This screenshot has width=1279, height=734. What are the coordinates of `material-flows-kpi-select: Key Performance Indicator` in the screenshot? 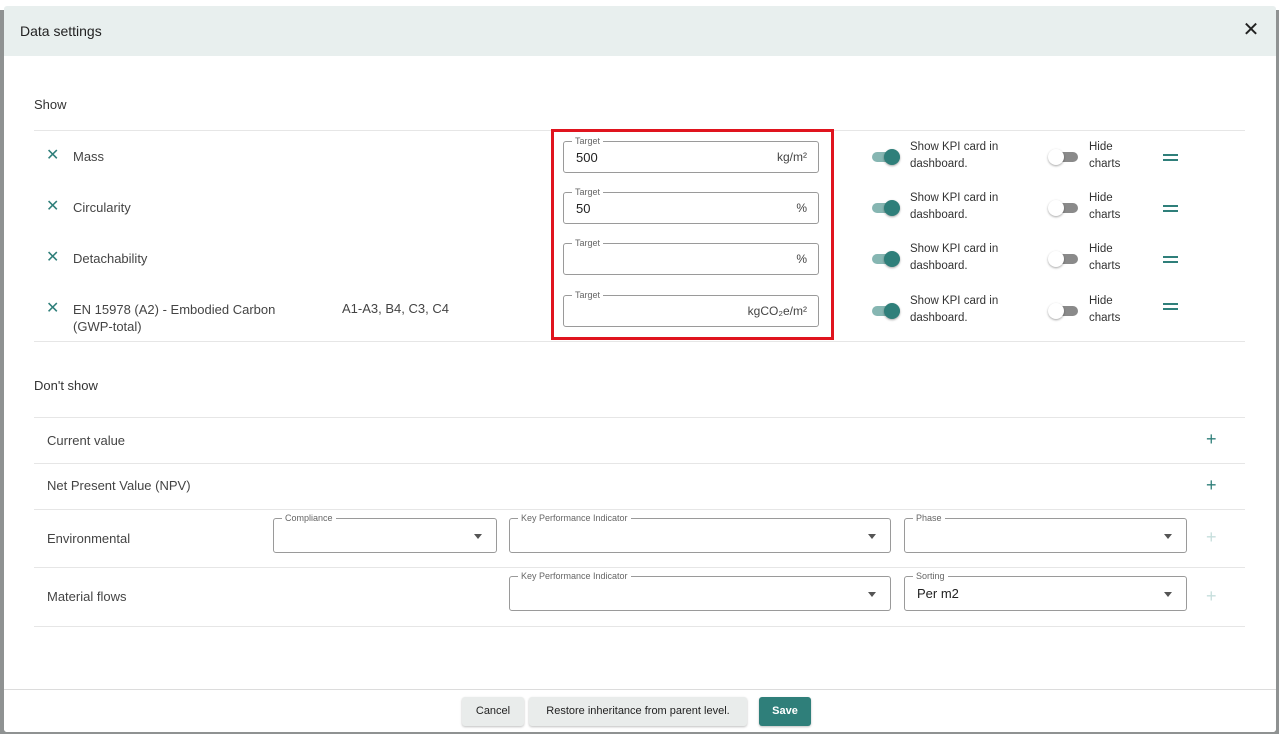 It's located at (700, 590).